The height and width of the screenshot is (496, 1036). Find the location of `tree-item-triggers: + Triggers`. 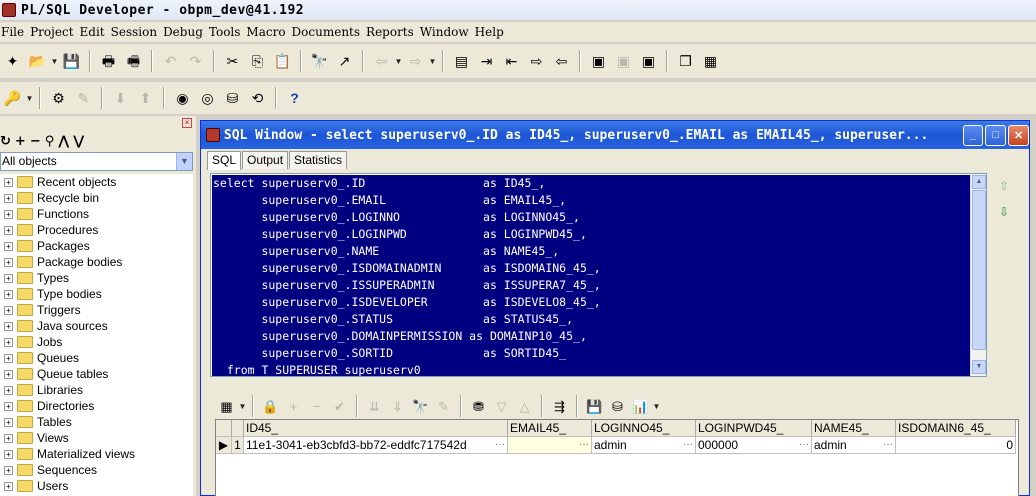

tree-item-triggers: + Triggers is located at coordinates (96, 310).